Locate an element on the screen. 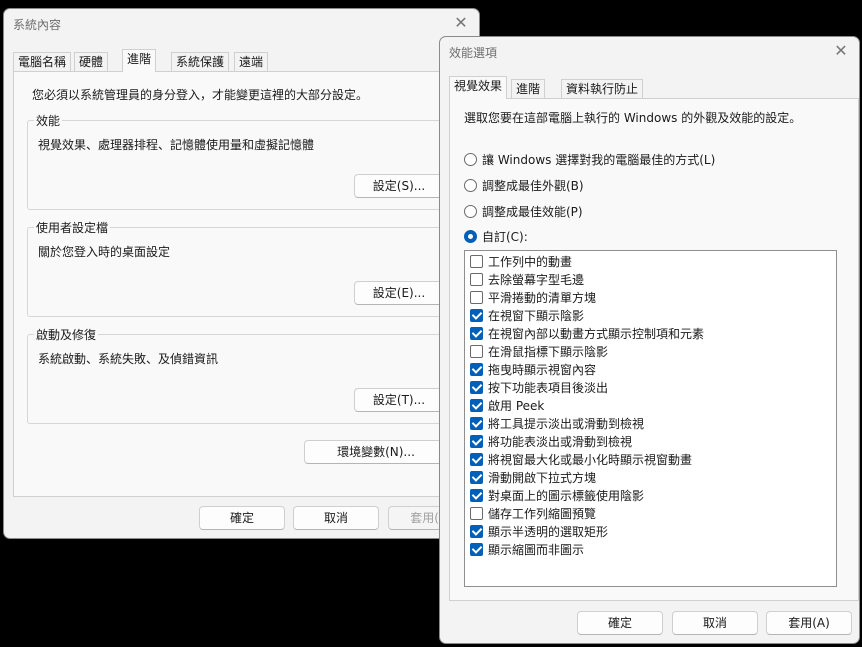  item-label: 儲存工作列縮圖預覽 is located at coordinates (542, 513).